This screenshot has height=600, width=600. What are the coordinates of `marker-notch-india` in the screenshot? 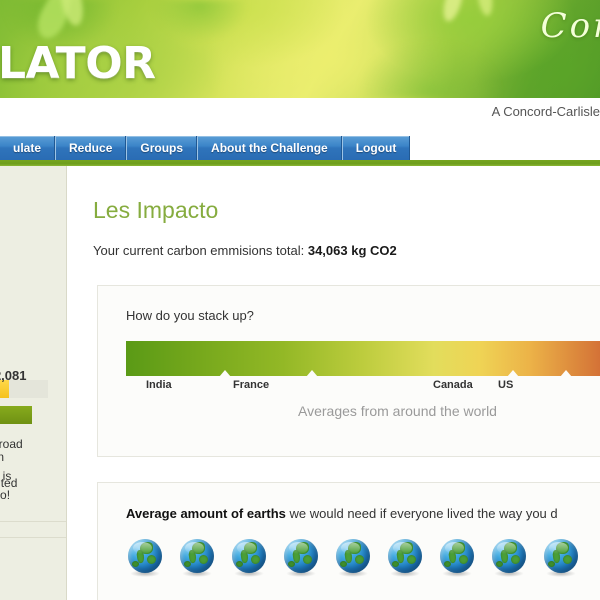 It's located at (225, 373).